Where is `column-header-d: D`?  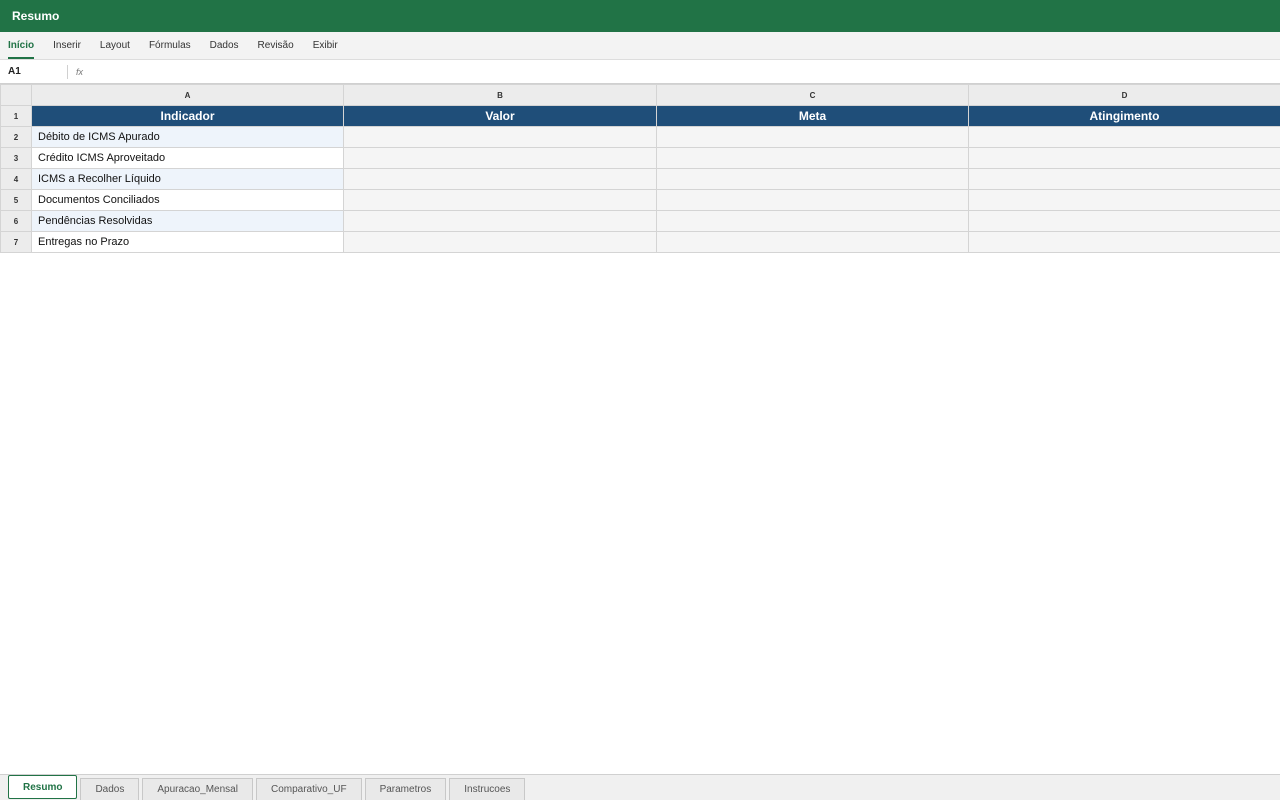
column-header-d: D is located at coordinates (1124, 95).